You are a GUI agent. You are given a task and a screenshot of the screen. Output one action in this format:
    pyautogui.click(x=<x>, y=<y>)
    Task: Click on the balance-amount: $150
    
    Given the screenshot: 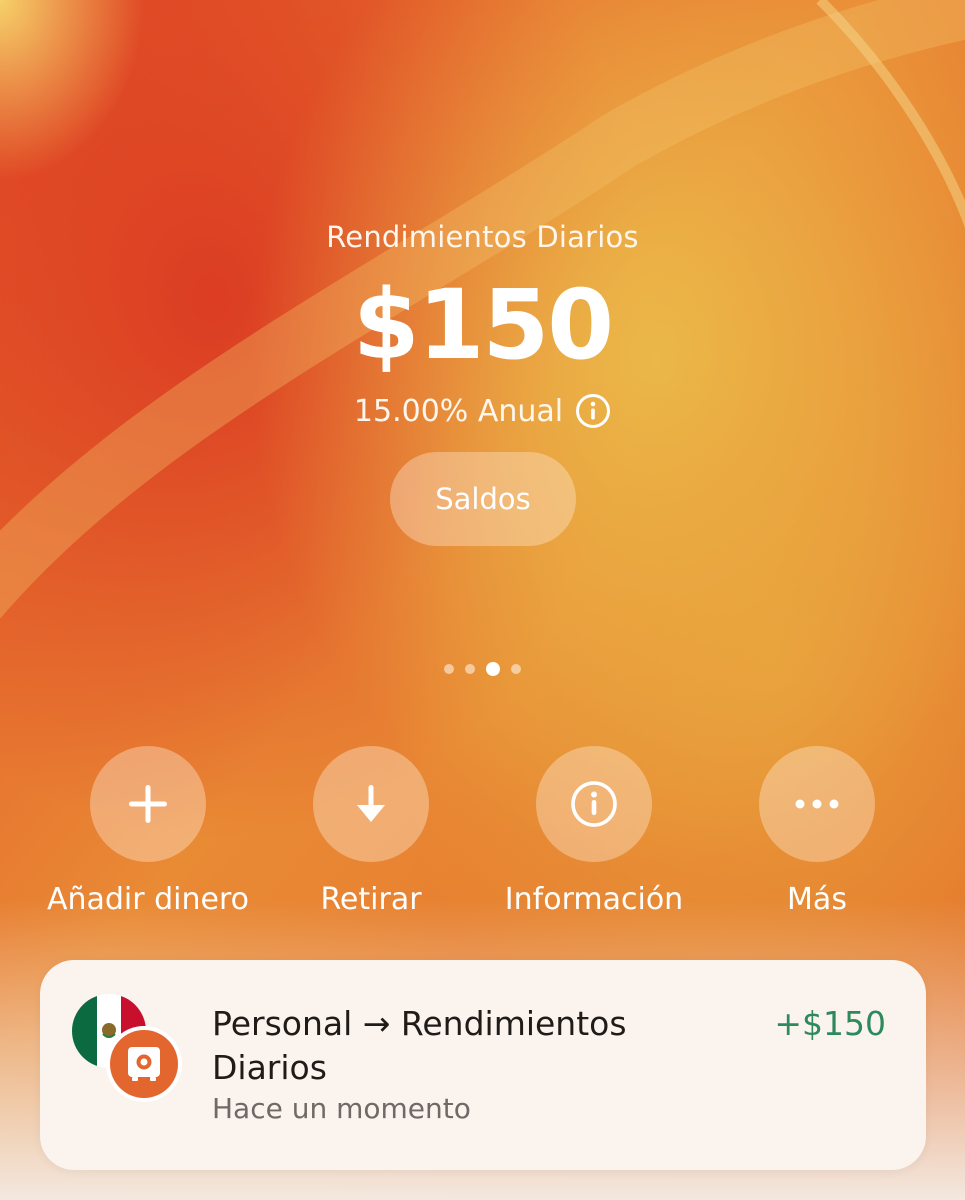 What is the action you would take?
    pyautogui.click(x=483, y=325)
    